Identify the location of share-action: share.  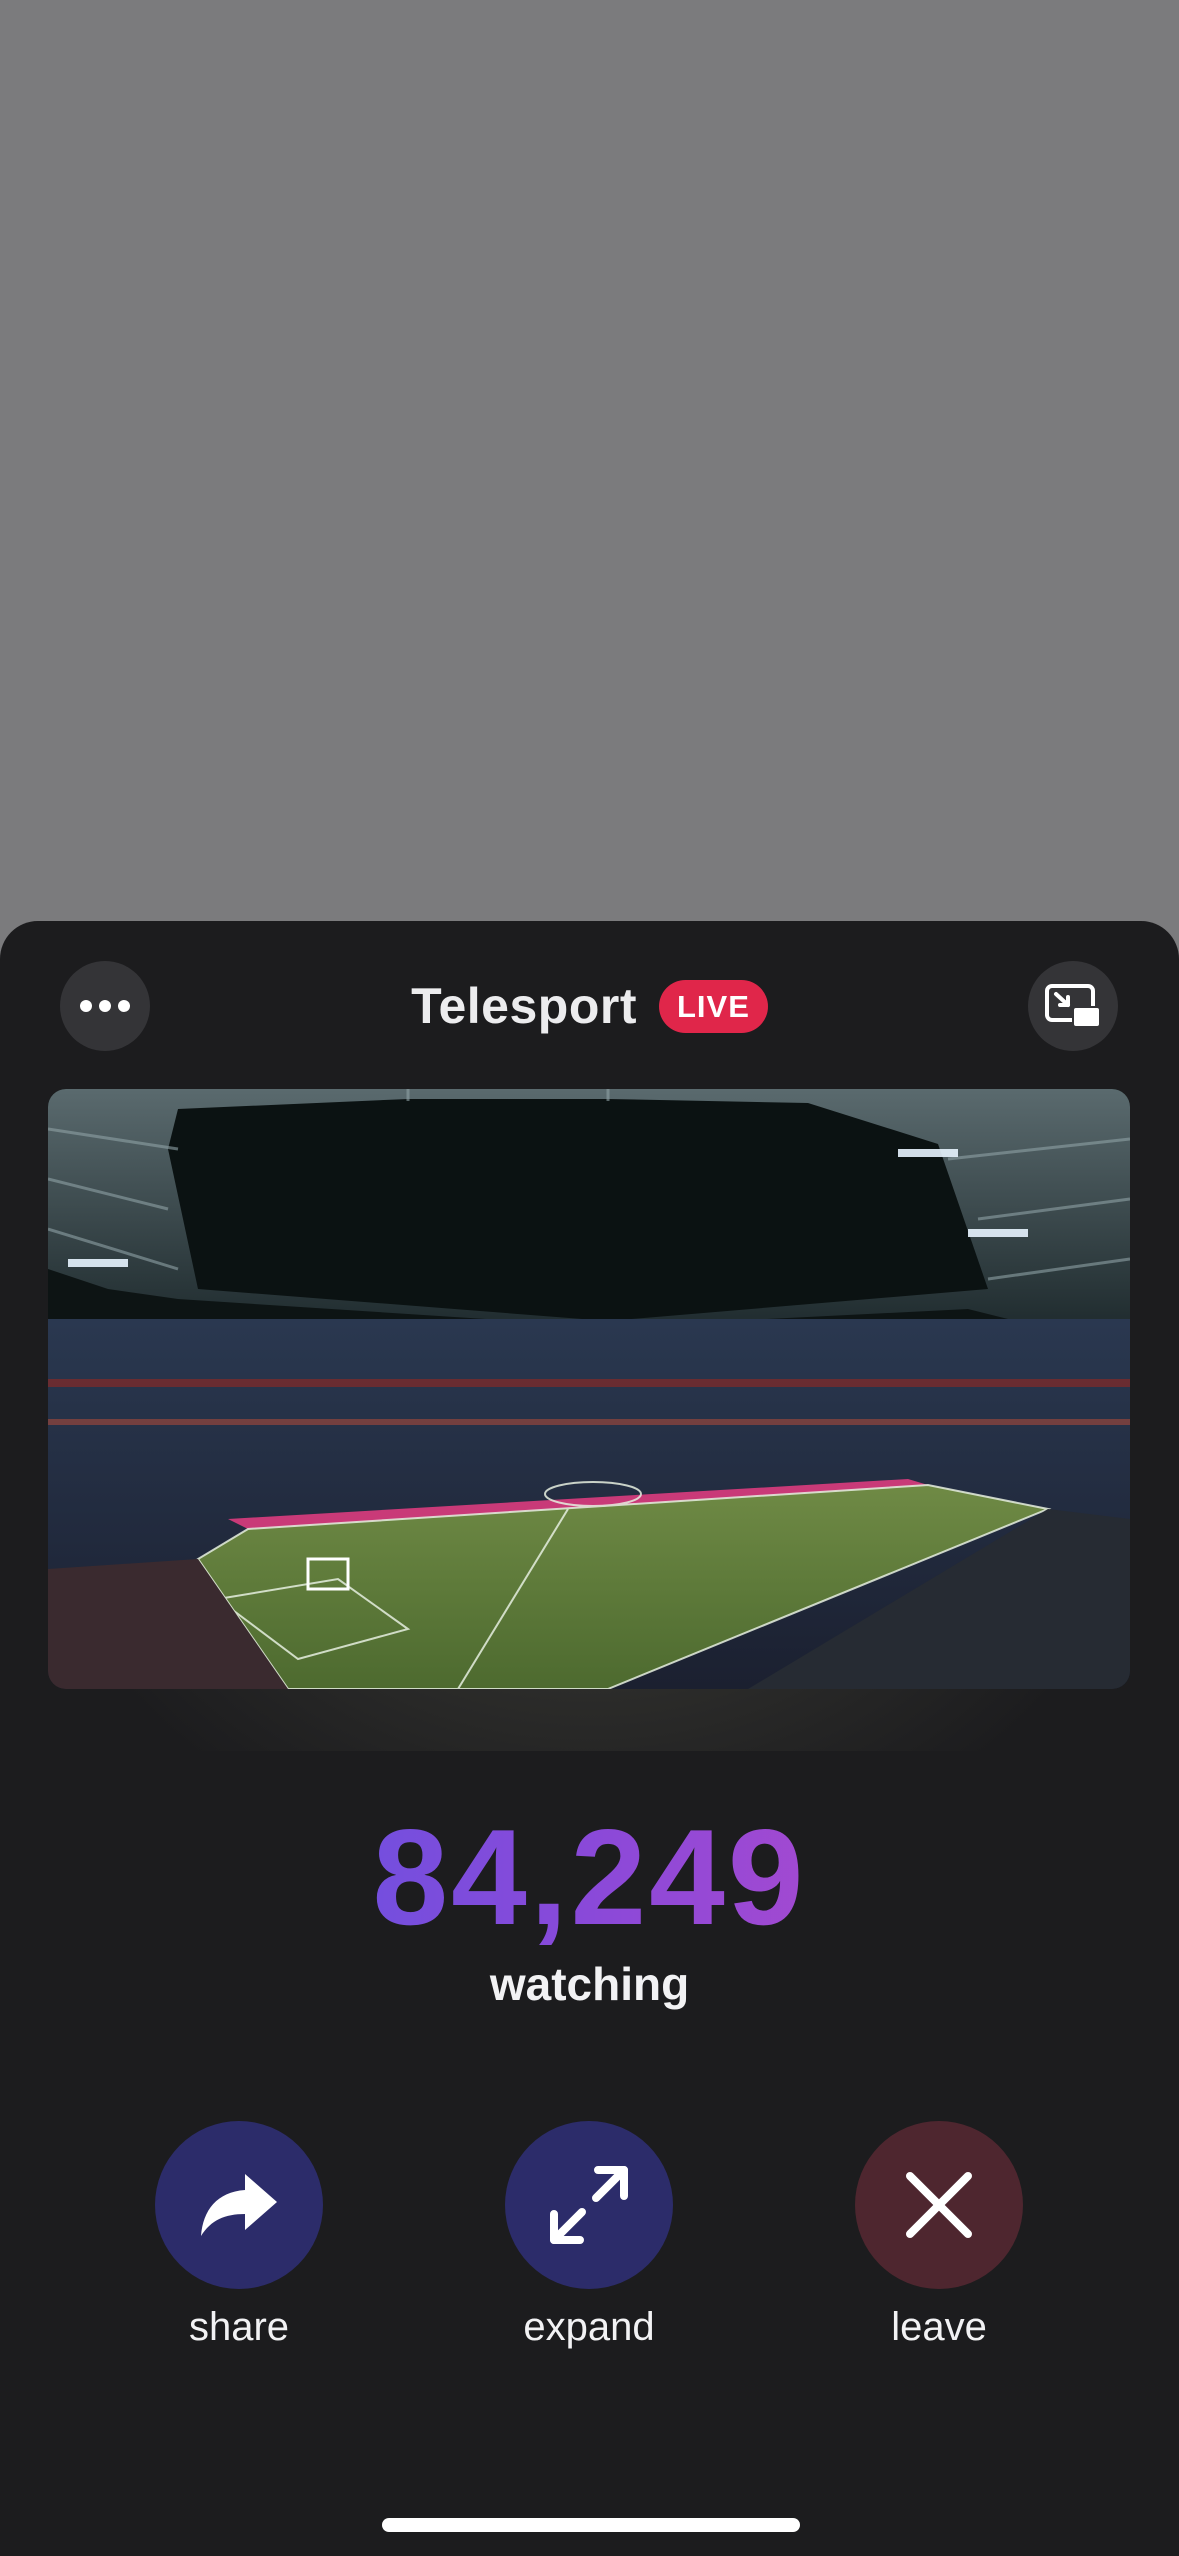
(239, 2235).